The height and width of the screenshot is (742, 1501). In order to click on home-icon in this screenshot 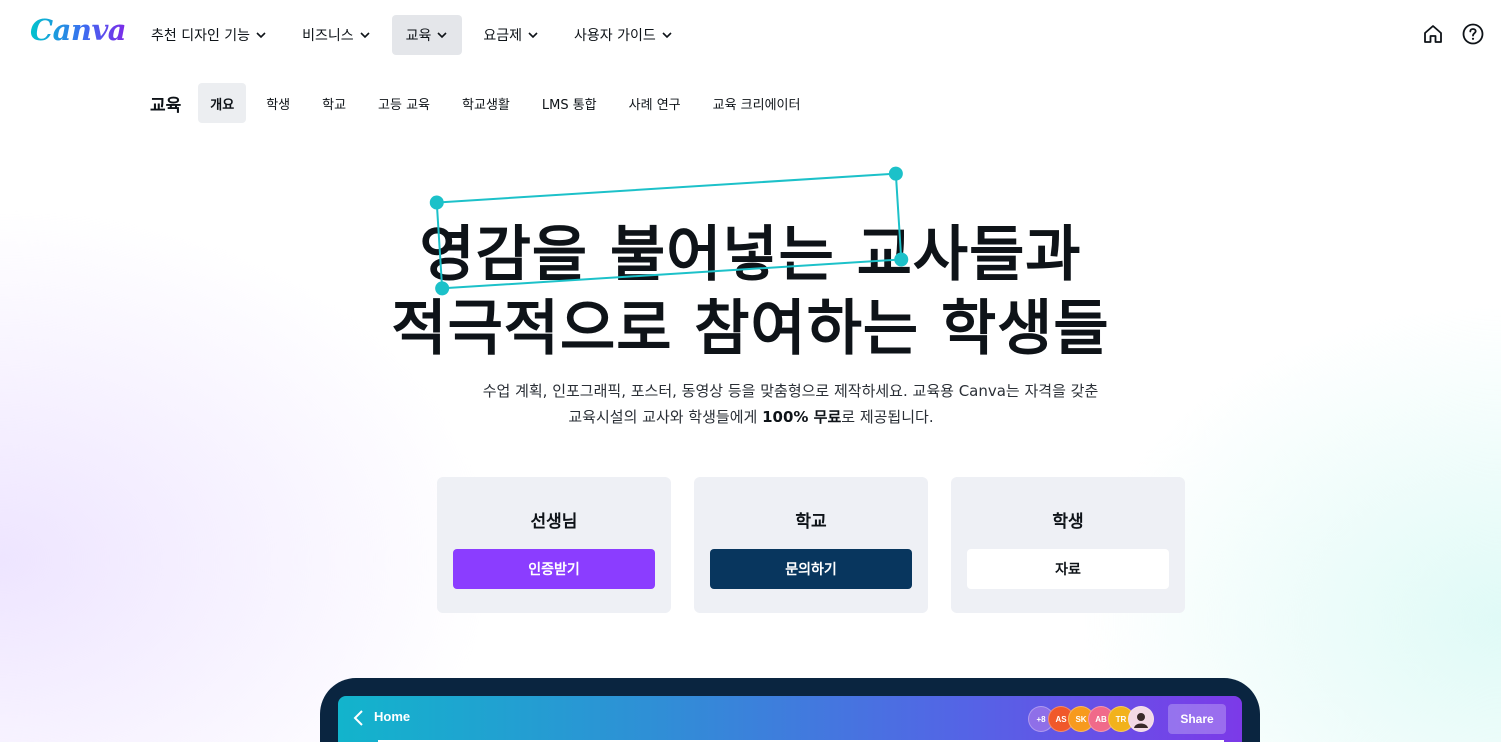, I will do `click(1433, 34)`.